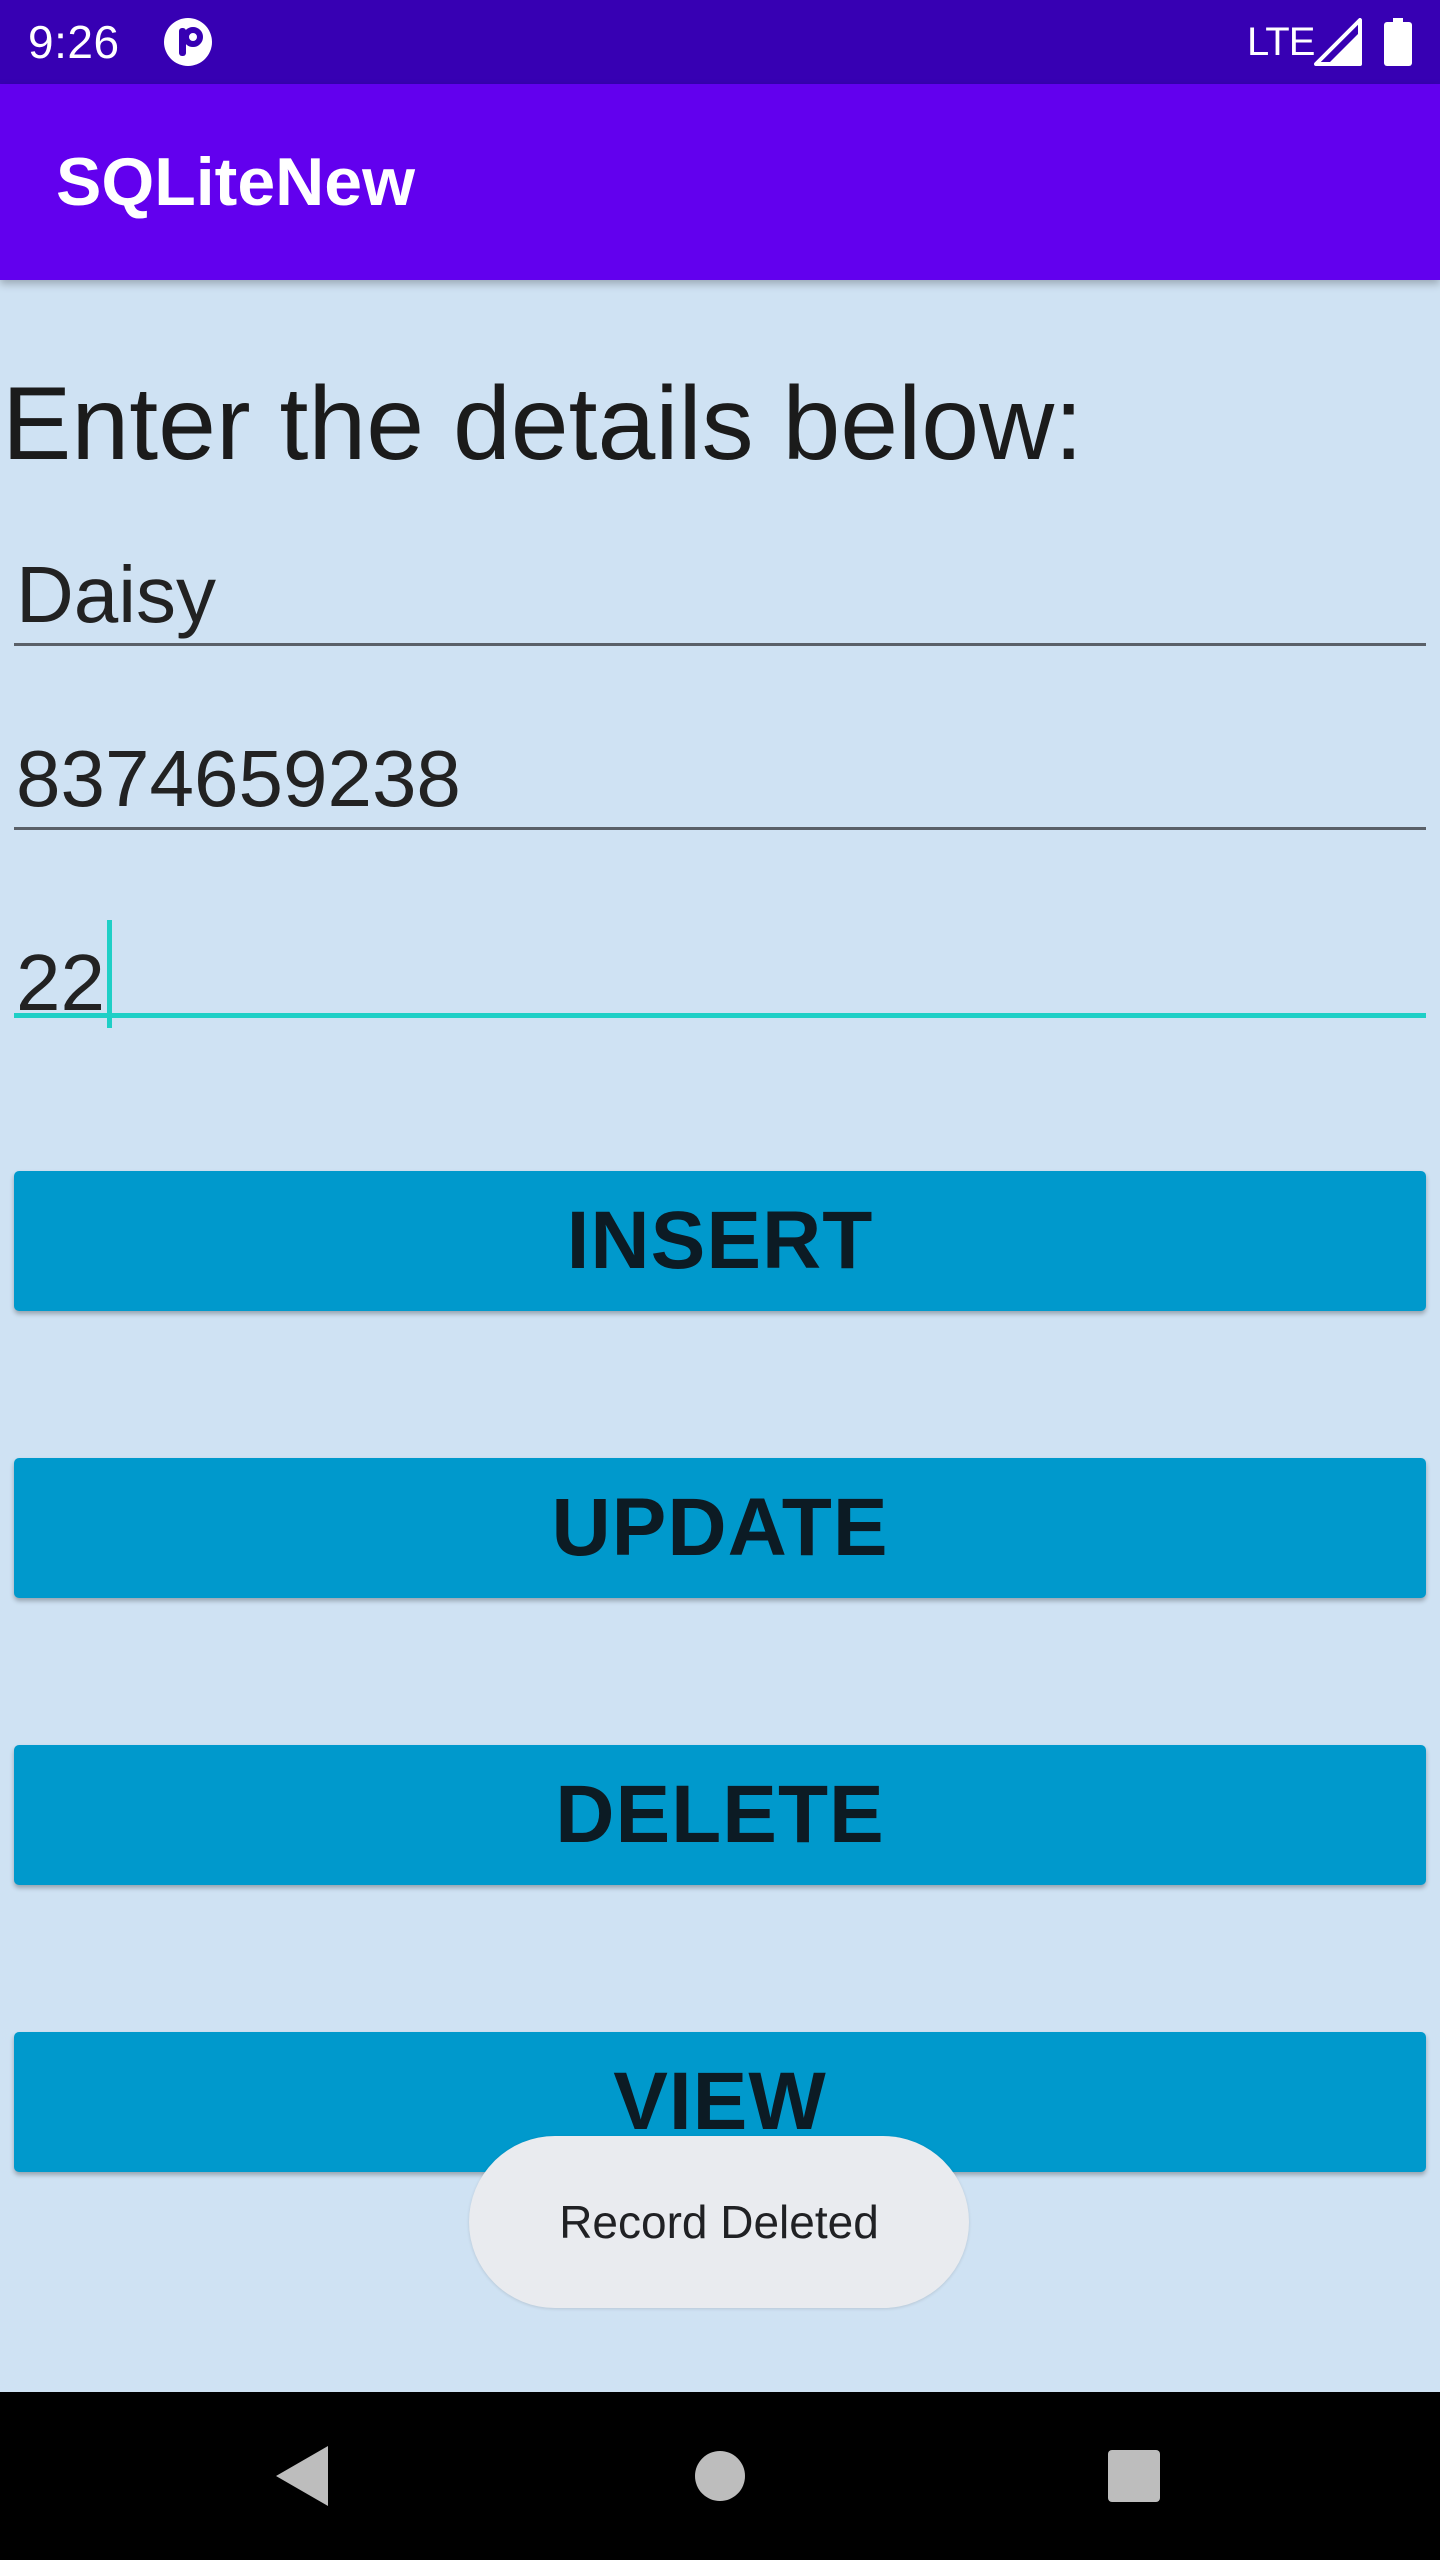 The image size is (1440, 2560). What do you see at coordinates (720, 1241) in the screenshot?
I see `insert-button: INSERT` at bounding box center [720, 1241].